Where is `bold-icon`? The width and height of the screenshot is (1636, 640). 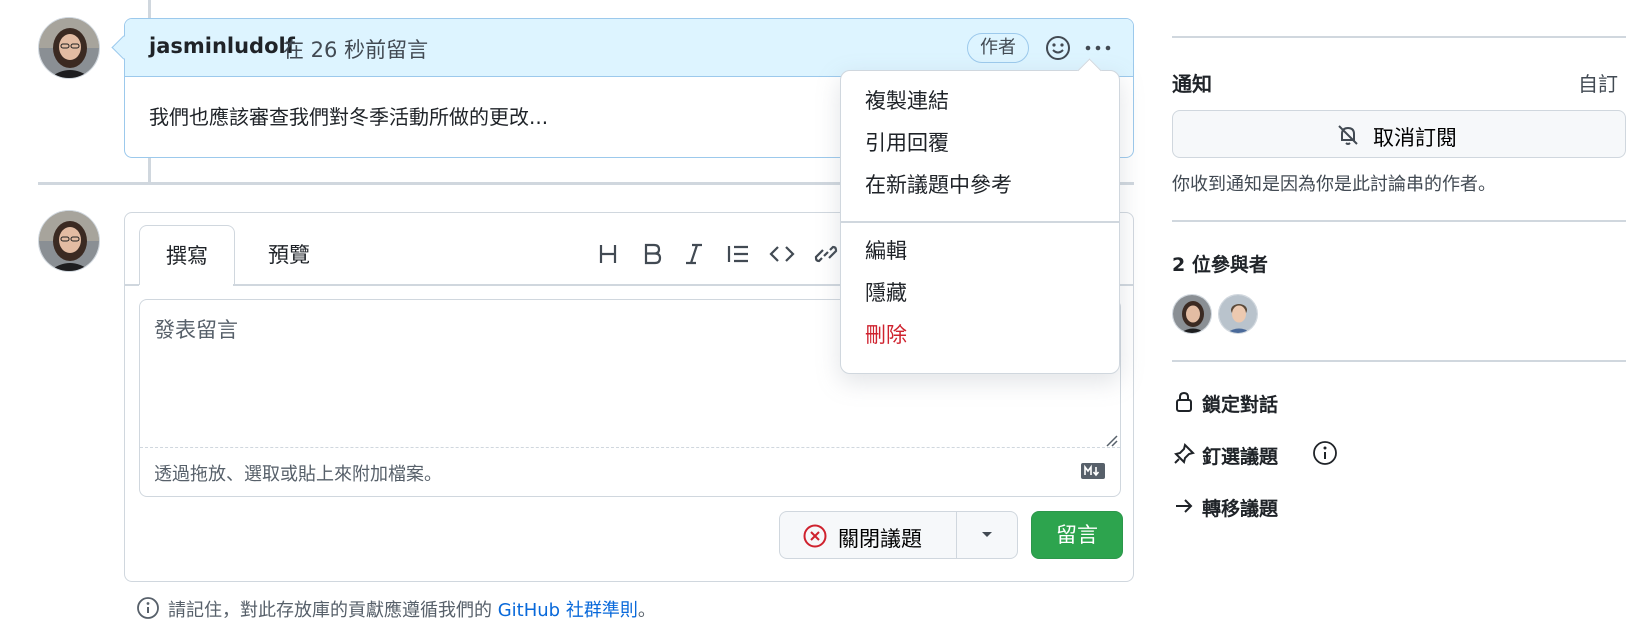
bold-icon is located at coordinates (652, 254).